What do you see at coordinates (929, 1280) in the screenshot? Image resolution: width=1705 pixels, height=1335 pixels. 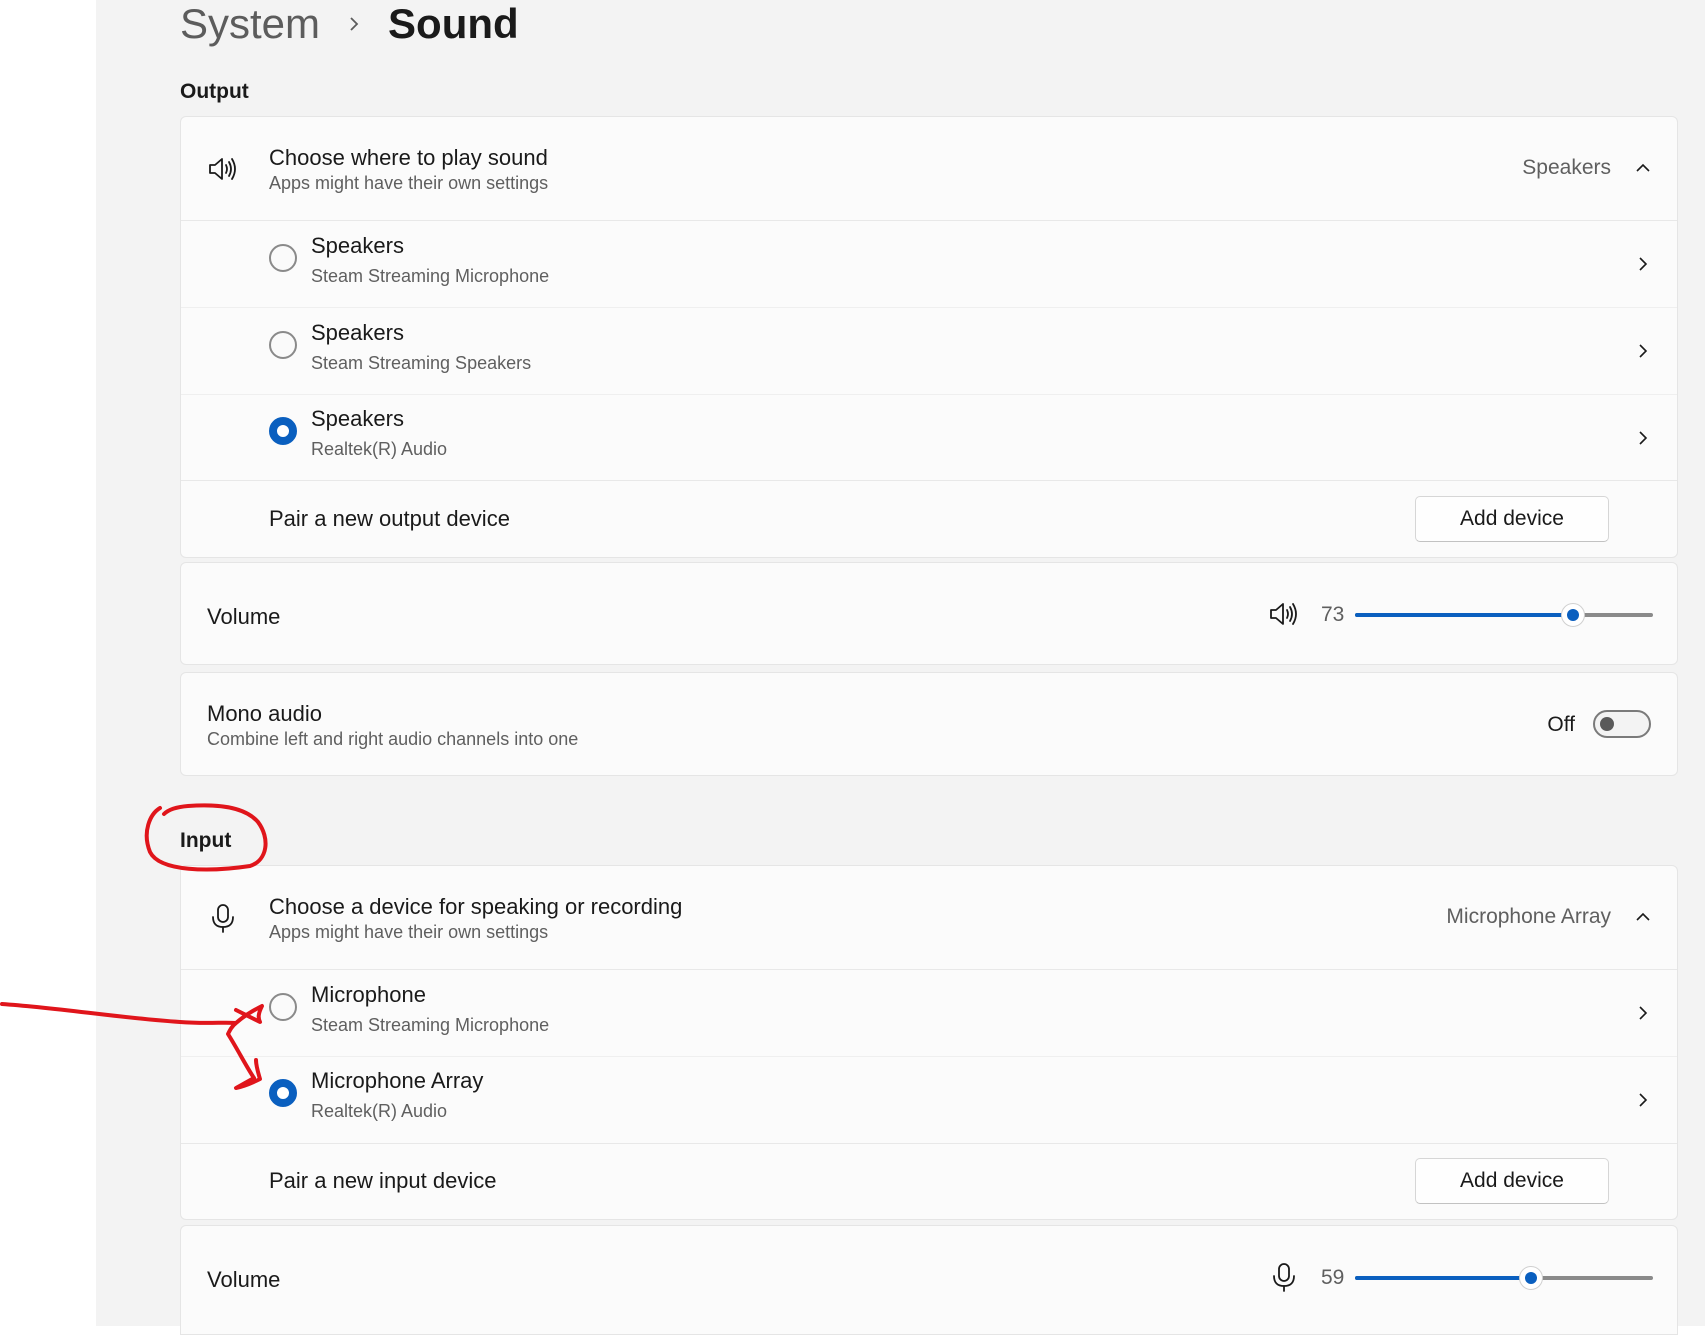 I see `input-volume-card: Volume 59` at bounding box center [929, 1280].